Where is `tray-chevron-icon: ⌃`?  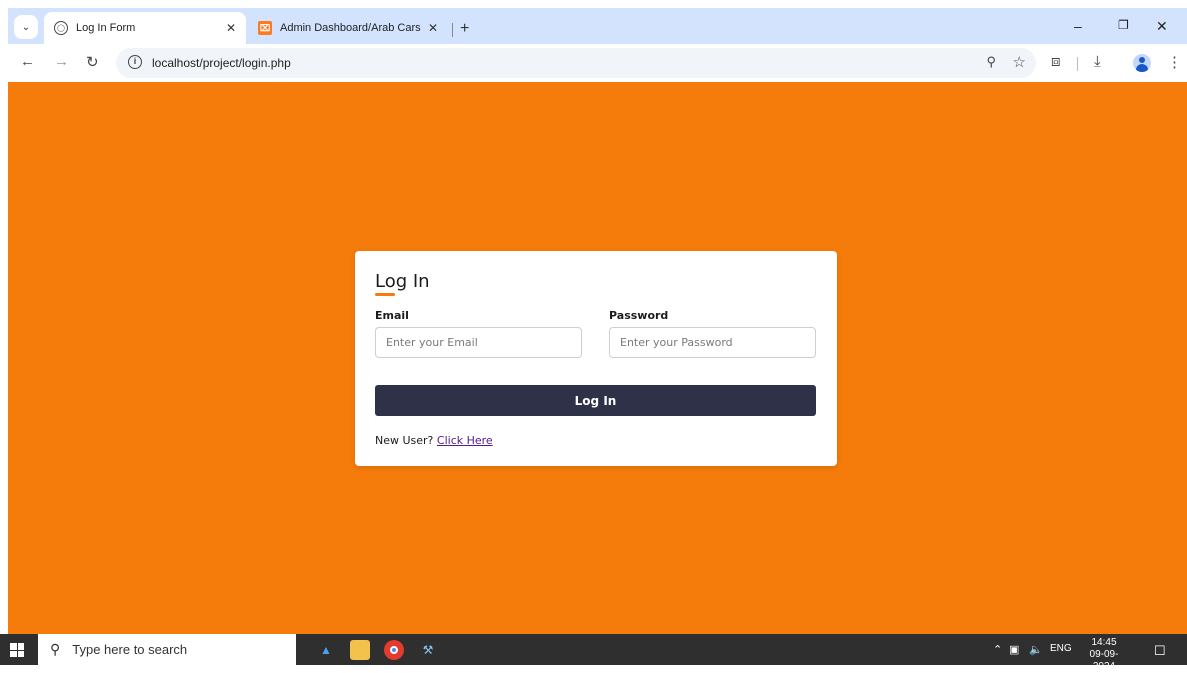 tray-chevron-icon: ⌃ is located at coordinates (997, 649).